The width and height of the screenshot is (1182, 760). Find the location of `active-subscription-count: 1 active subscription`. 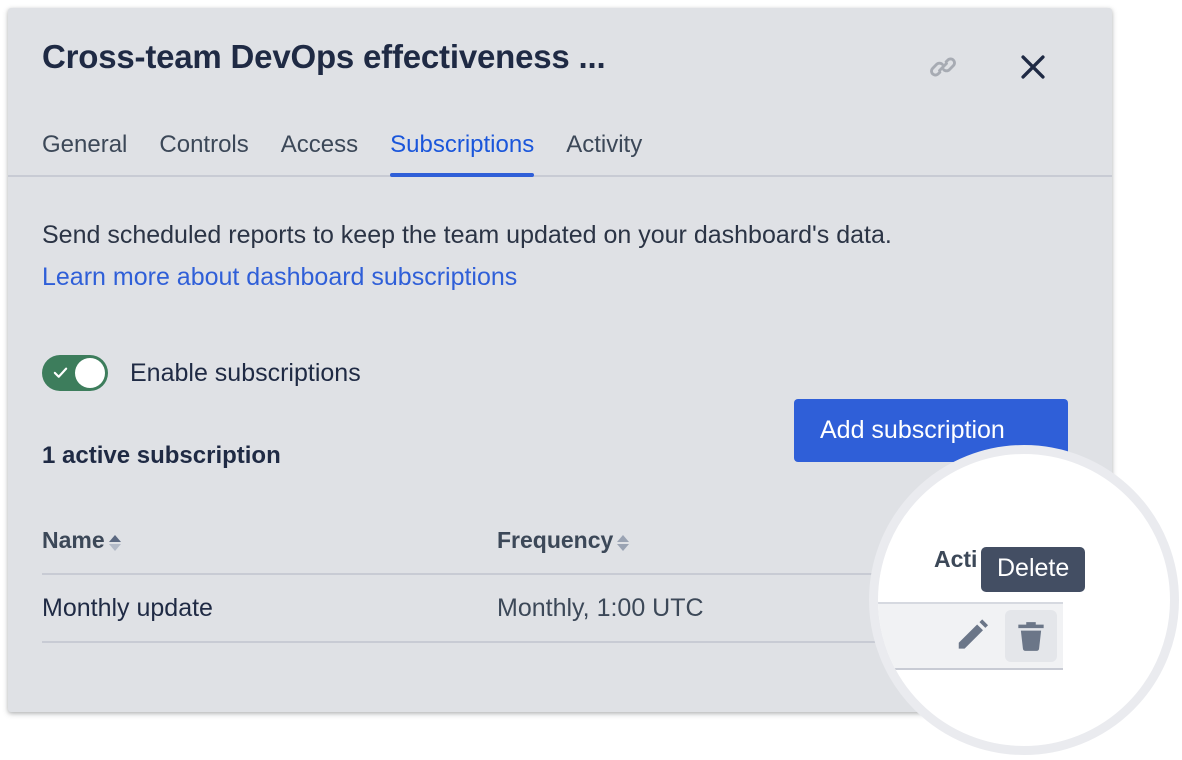

active-subscription-count: 1 active subscription is located at coordinates (161, 455).